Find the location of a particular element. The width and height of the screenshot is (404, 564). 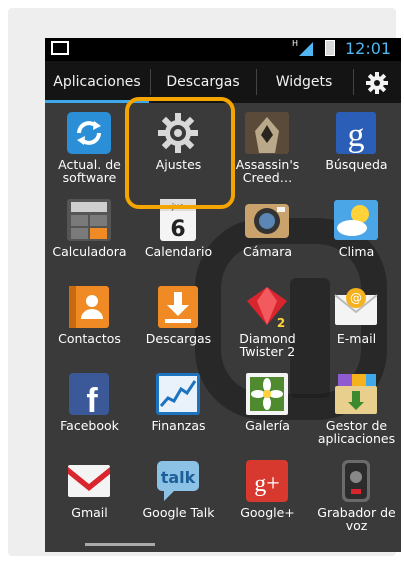

app-label: Facebook is located at coordinates (89, 425).